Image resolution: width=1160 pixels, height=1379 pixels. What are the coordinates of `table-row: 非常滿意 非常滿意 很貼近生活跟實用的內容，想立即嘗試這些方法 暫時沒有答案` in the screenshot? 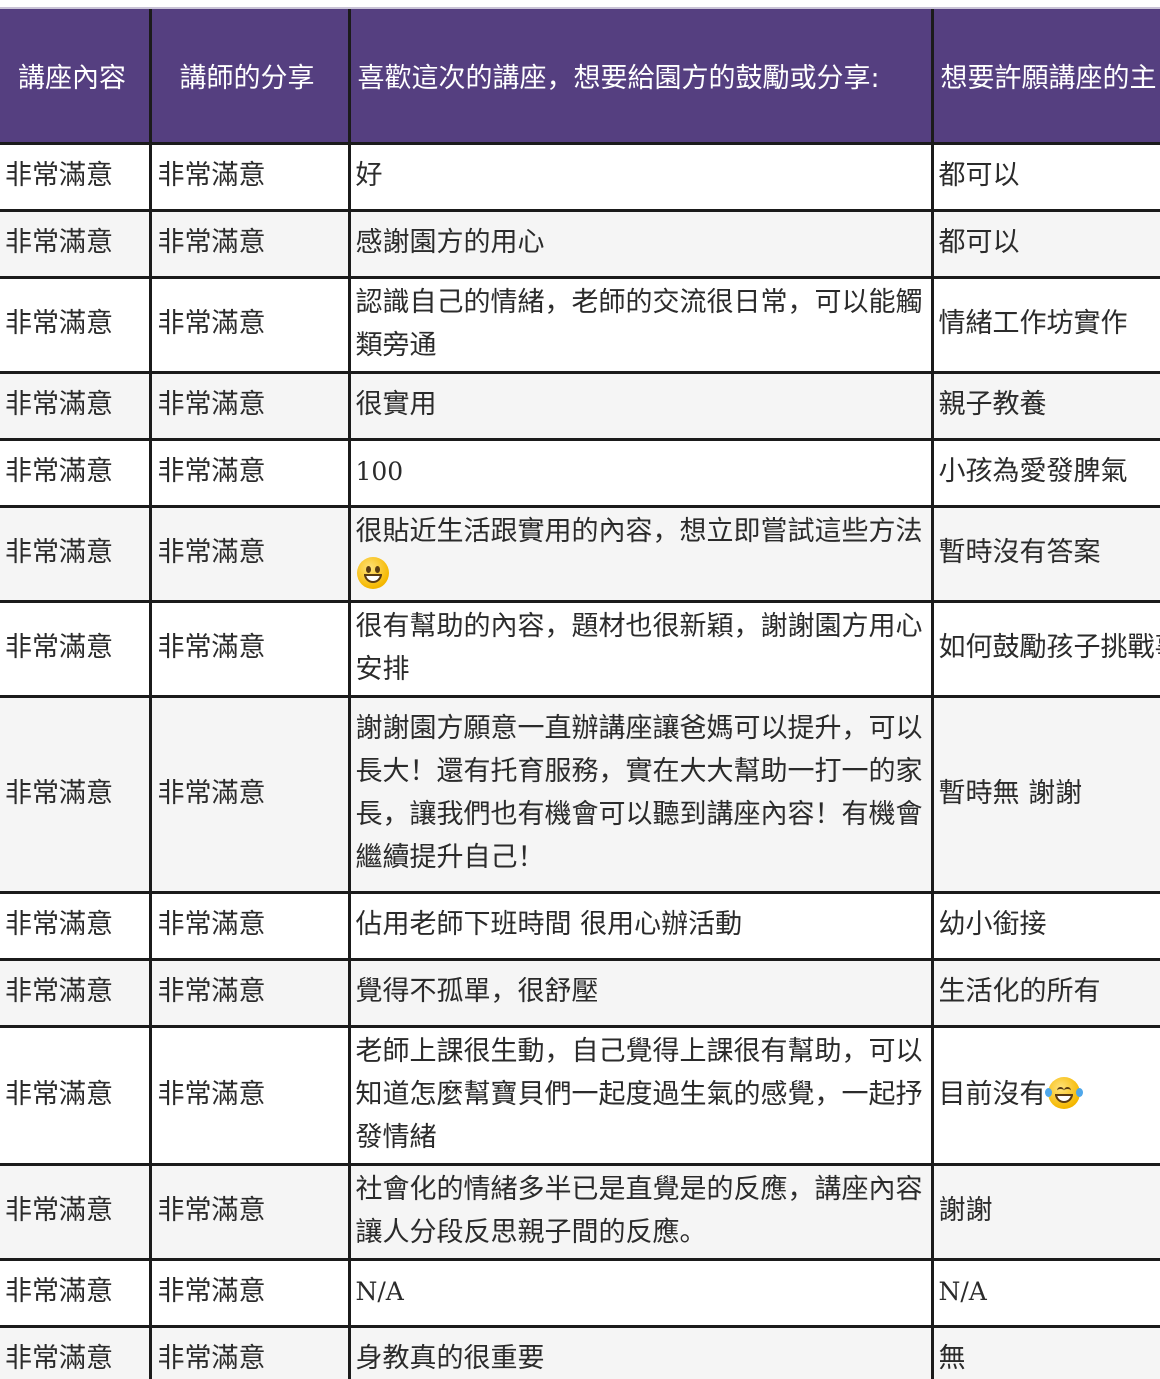 It's located at (580, 553).